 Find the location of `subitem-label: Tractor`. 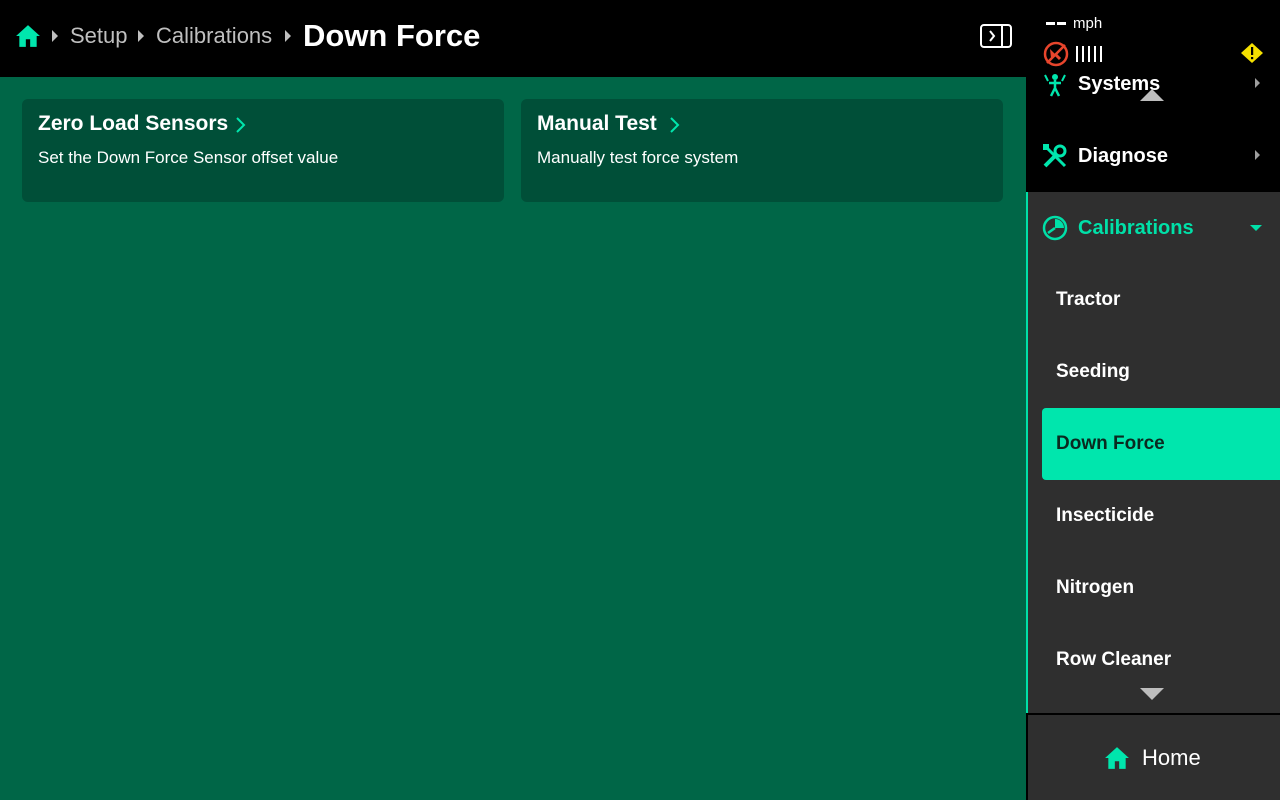

subitem-label: Tractor is located at coordinates (1088, 299).